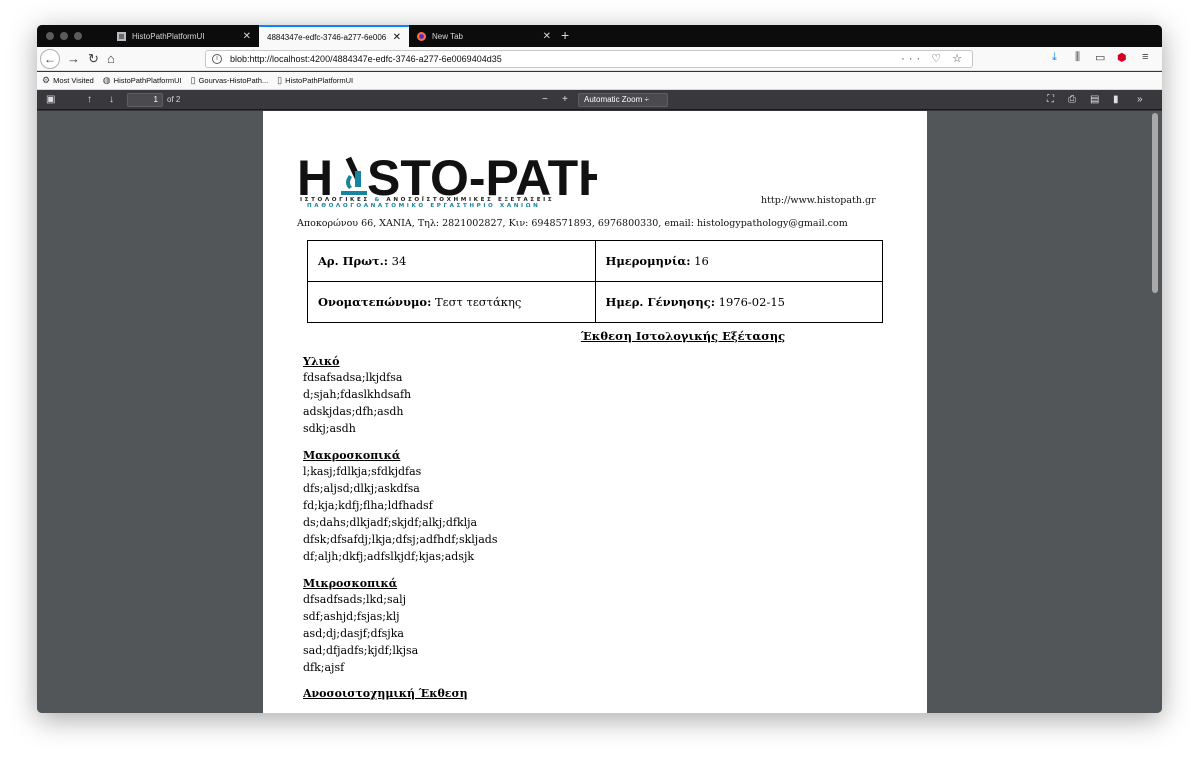  Describe the element at coordinates (362, 471) in the screenshot. I see `section-line: l;kasj;fdlkja;sfdkjdfas` at that location.